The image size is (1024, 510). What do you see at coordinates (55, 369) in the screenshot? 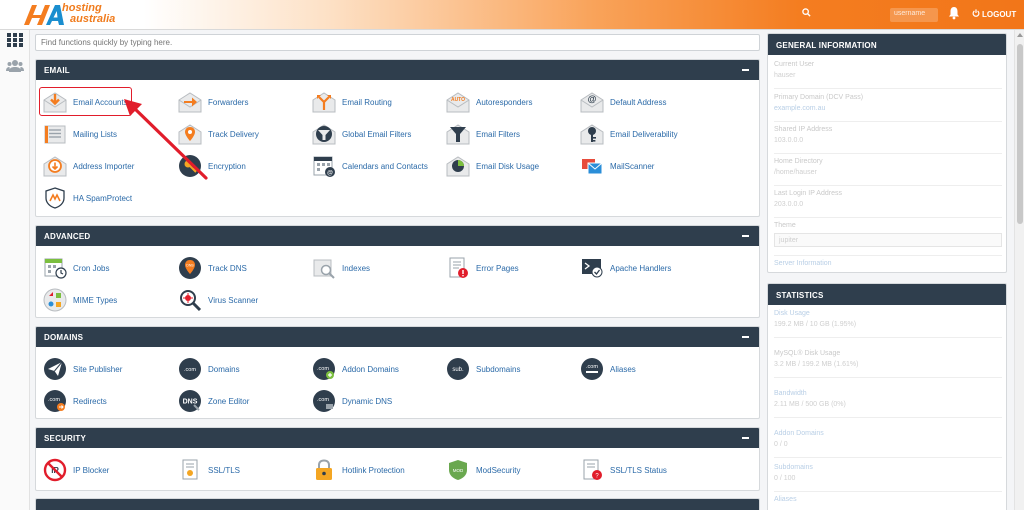
I see `site-publisher-icon` at bounding box center [55, 369].